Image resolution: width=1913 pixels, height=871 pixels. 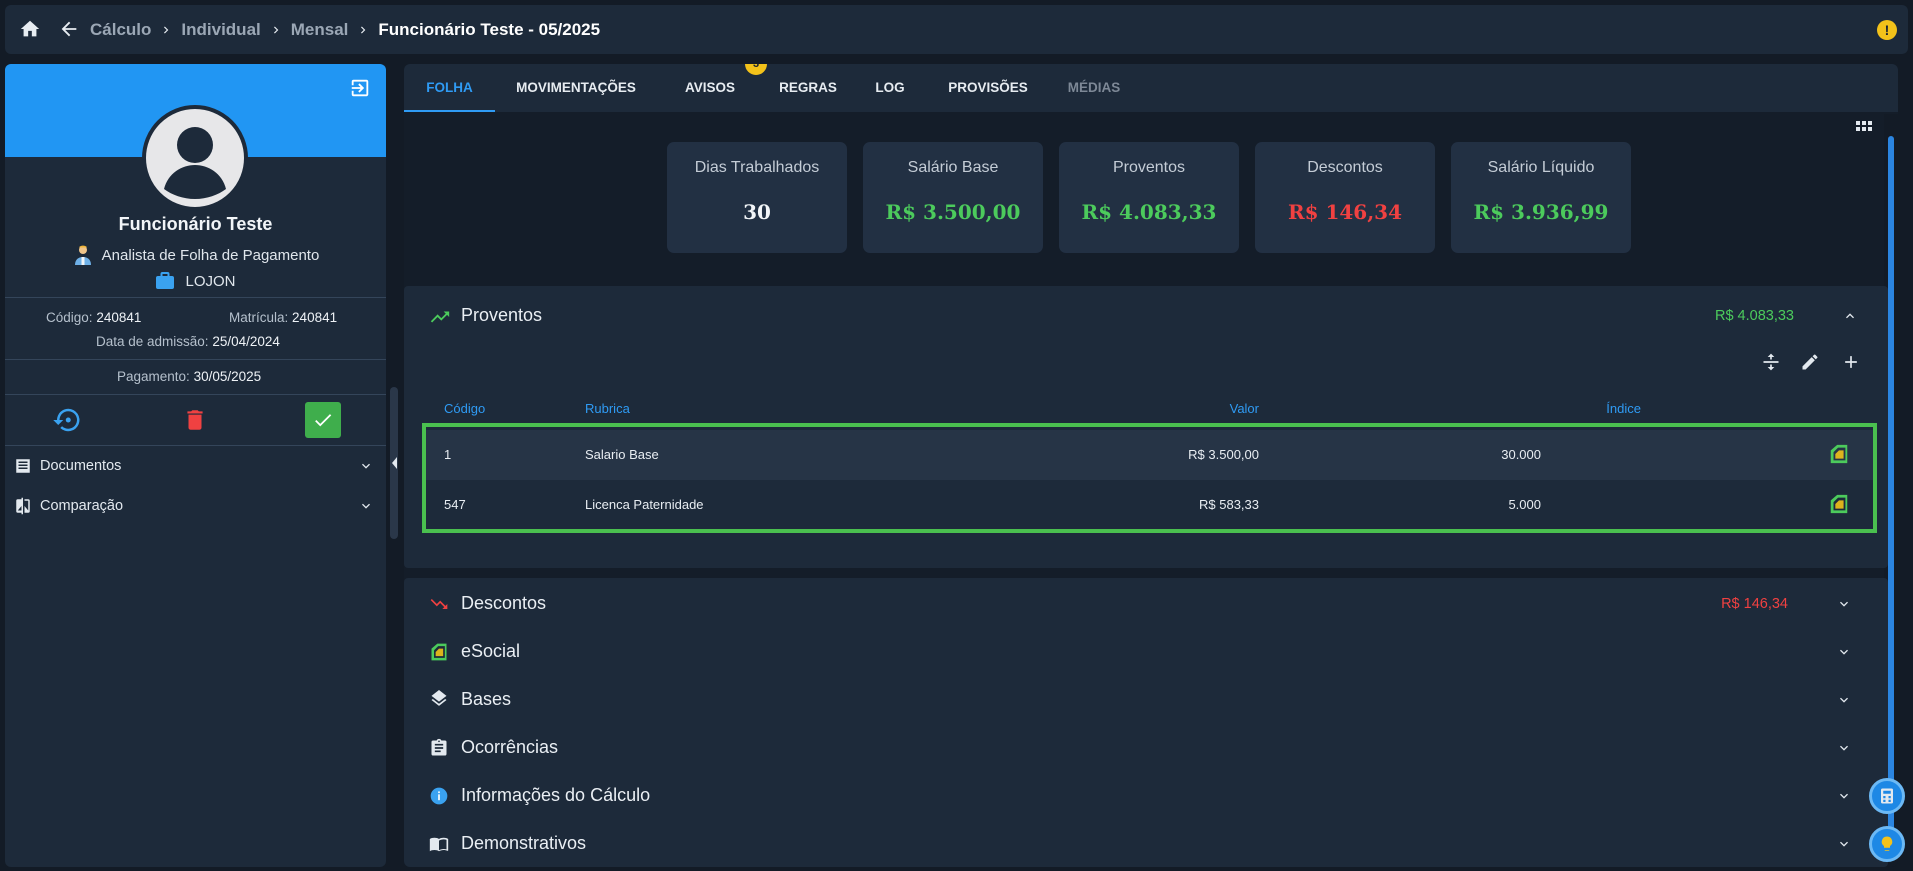 What do you see at coordinates (1345, 212) in the screenshot?
I see `card-value: R$ 146,34` at bounding box center [1345, 212].